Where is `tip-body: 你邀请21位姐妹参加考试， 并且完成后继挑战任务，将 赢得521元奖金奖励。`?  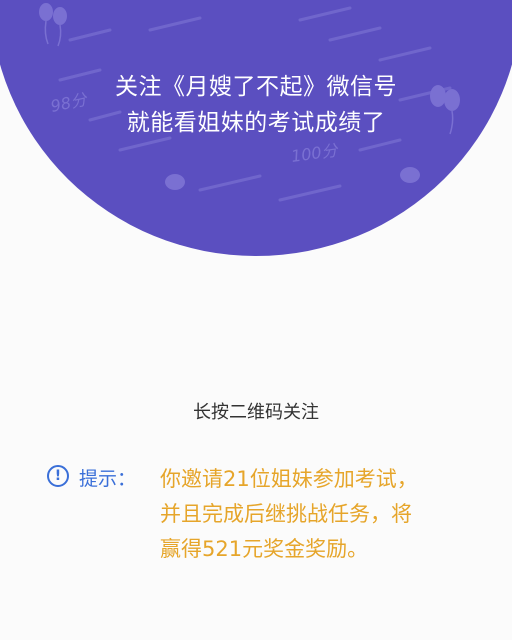 tip-body: 你邀请21位姐妹参加考试， 并且完成后继挑战任务，将 赢得521元奖金奖励。 is located at coordinates (325, 514).